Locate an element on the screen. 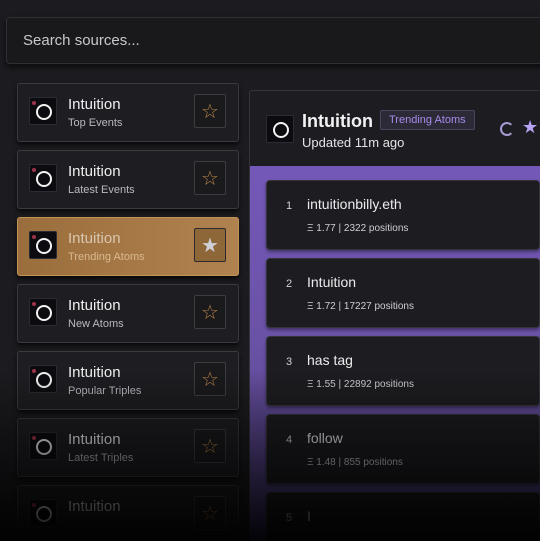 Image resolution: width=540 pixels, height=541 pixels. source-subtitle: Latest Triples is located at coordinates (101, 458).